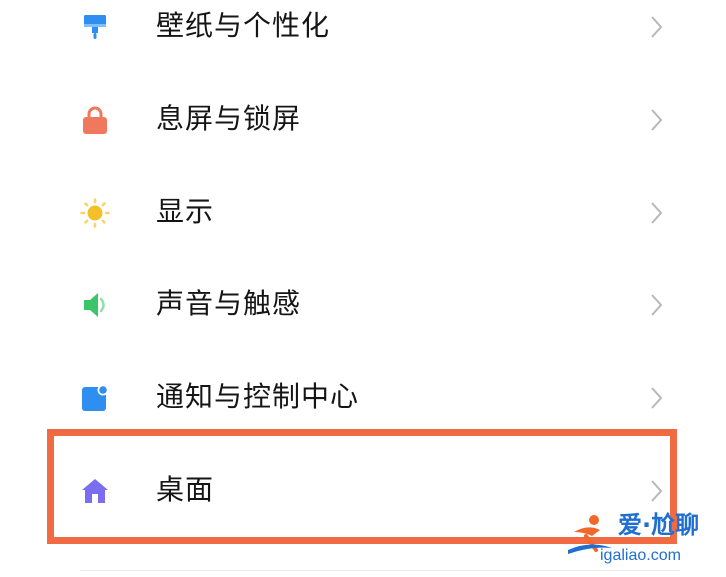 The height and width of the screenshot is (577, 726). What do you see at coordinates (185, 211) in the screenshot?
I see `settings-item-label: 显示` at bounding box center [185, 211].